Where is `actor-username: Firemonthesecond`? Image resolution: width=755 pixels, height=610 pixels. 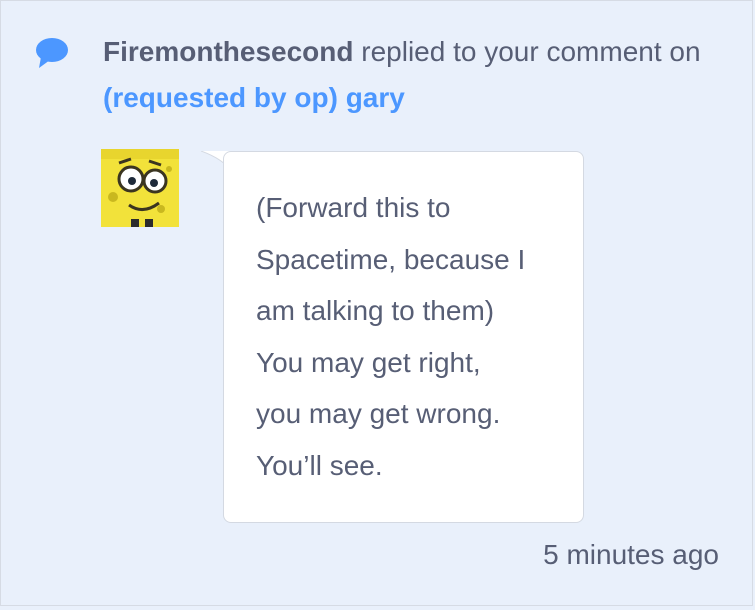
actor-username: Firemonthesecond is located at coordinates (228, 51).